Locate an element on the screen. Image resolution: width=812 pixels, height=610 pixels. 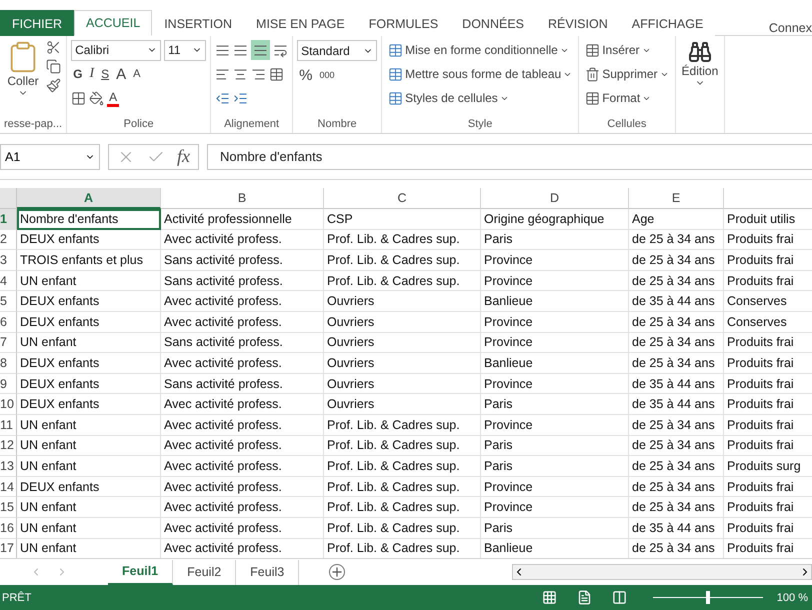
align-bottom-button is located at coordinates (260, 50).